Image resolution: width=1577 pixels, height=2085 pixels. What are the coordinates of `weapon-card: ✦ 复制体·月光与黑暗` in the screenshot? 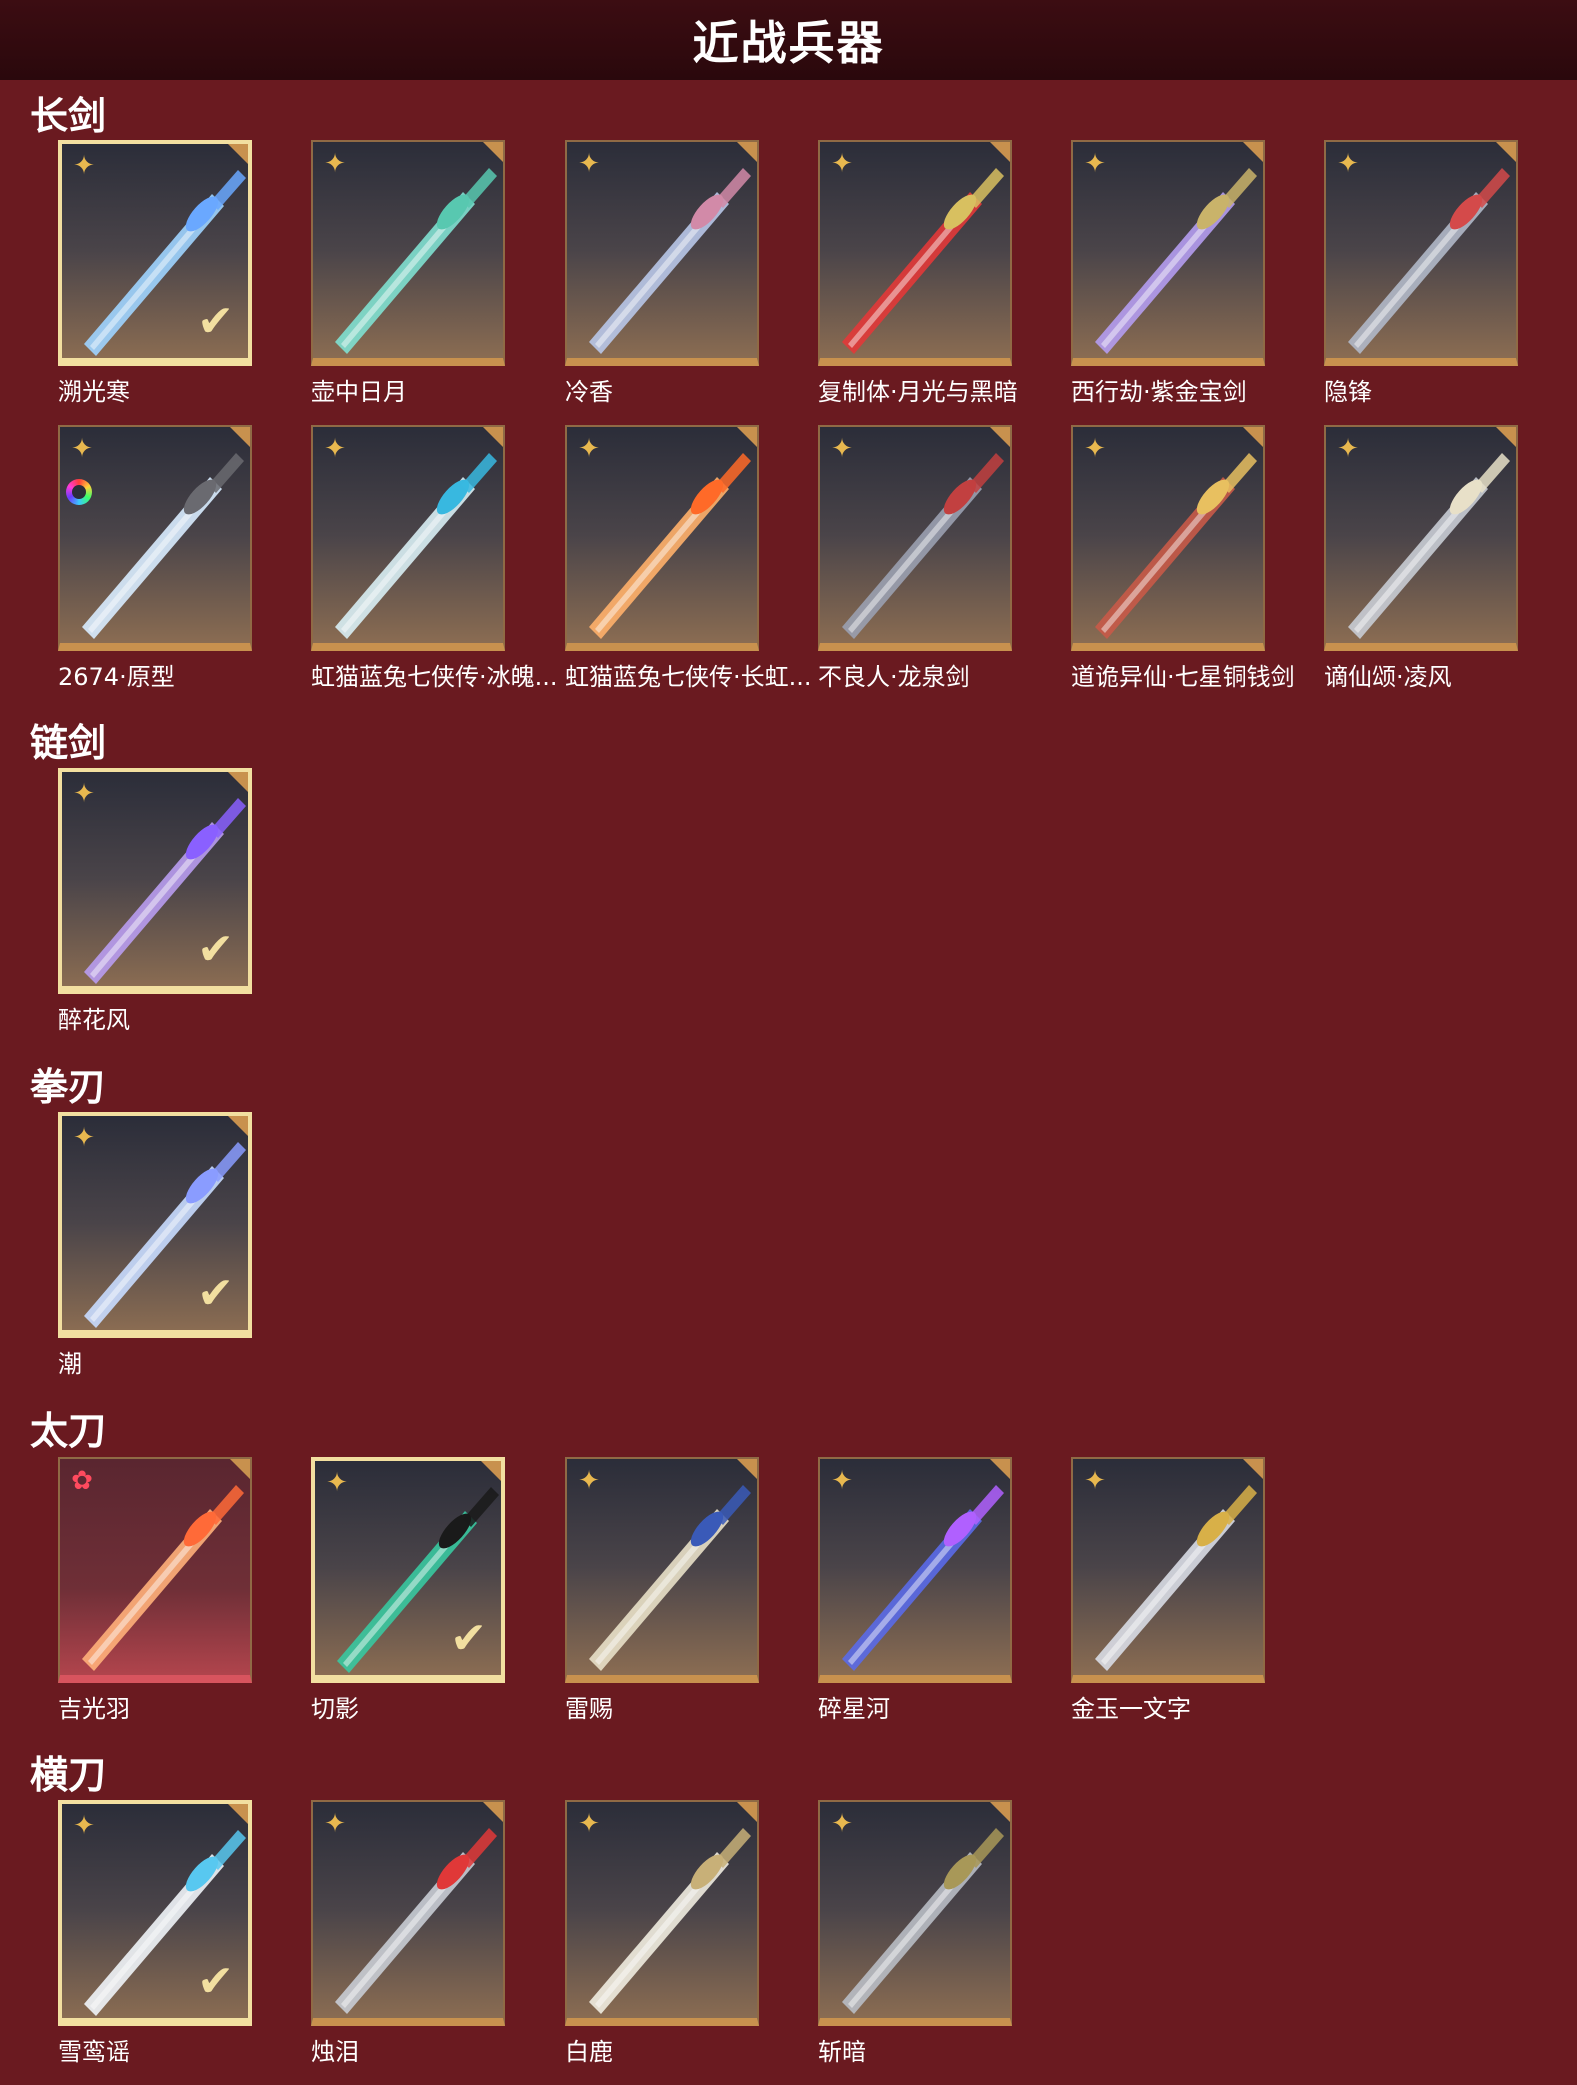 It's located at (918, 273).